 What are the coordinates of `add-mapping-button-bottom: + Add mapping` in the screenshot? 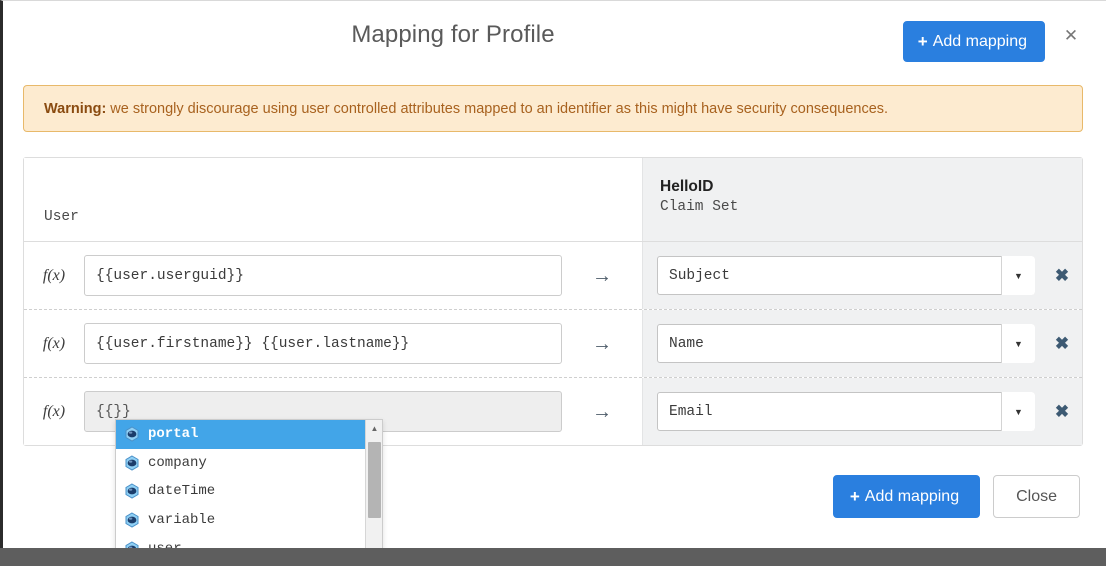 It's located at (906, 496).